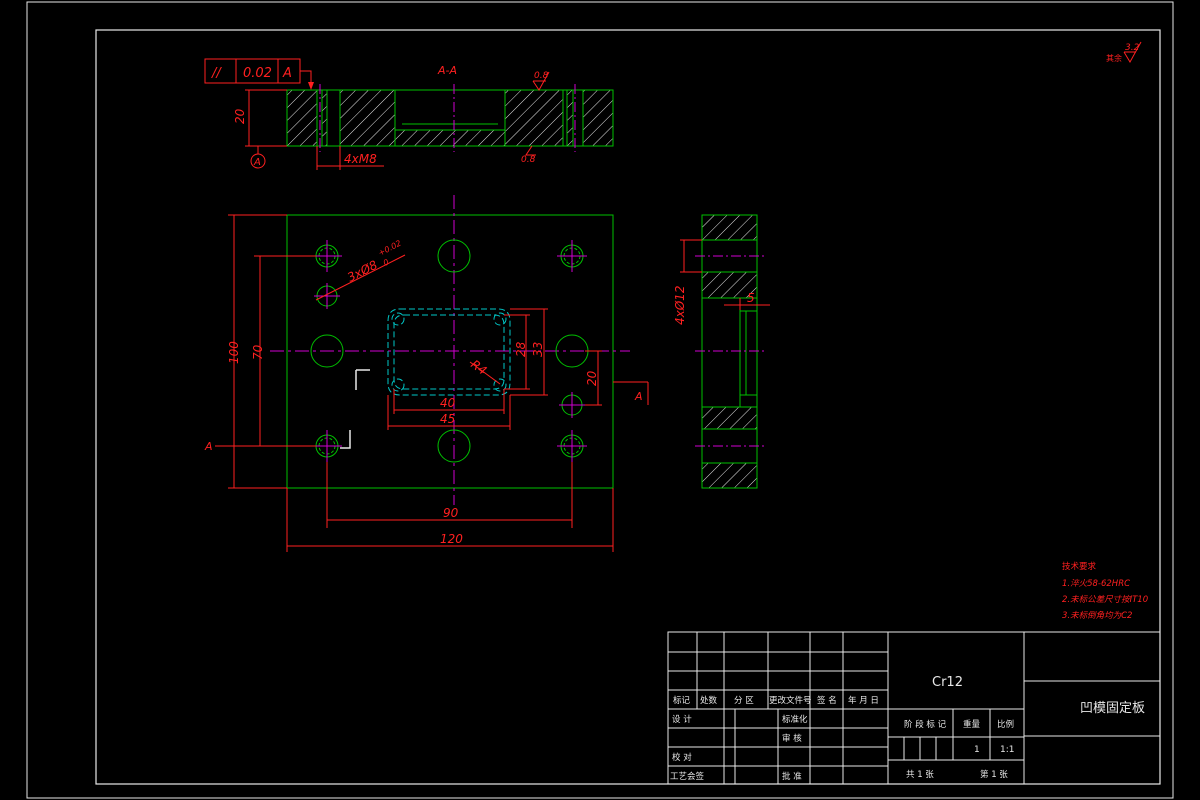 This screenshot has width=1200, height=800. I want to click on section-thickness-dim: 20, so click(240, 116).